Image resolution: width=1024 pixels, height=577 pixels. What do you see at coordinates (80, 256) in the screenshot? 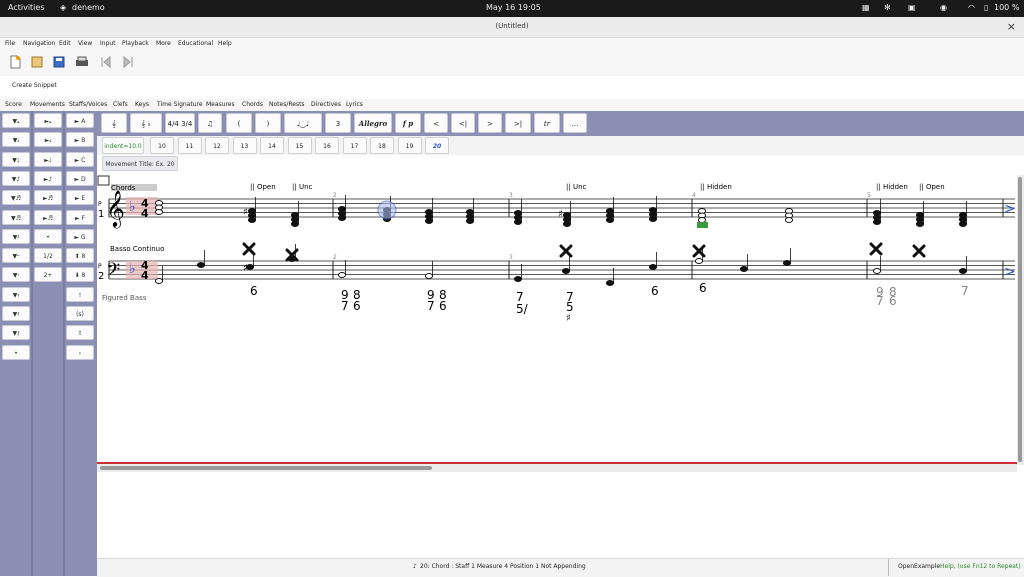
I see `palette-col3-button: ⬆ 8` at bounding box center [80, 256].